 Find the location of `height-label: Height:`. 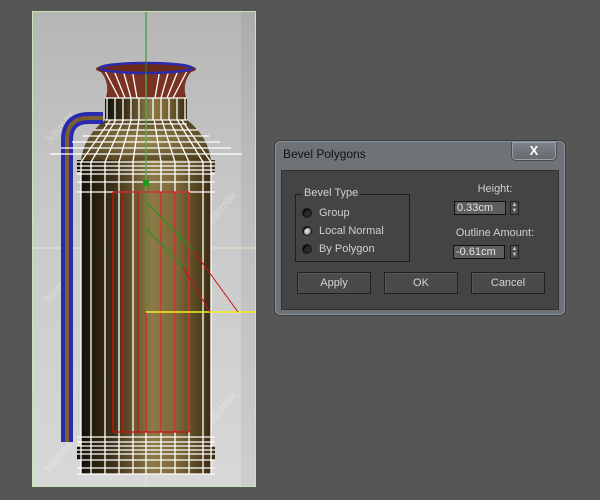

height-label: Height: is located at coordinates (495, 189).